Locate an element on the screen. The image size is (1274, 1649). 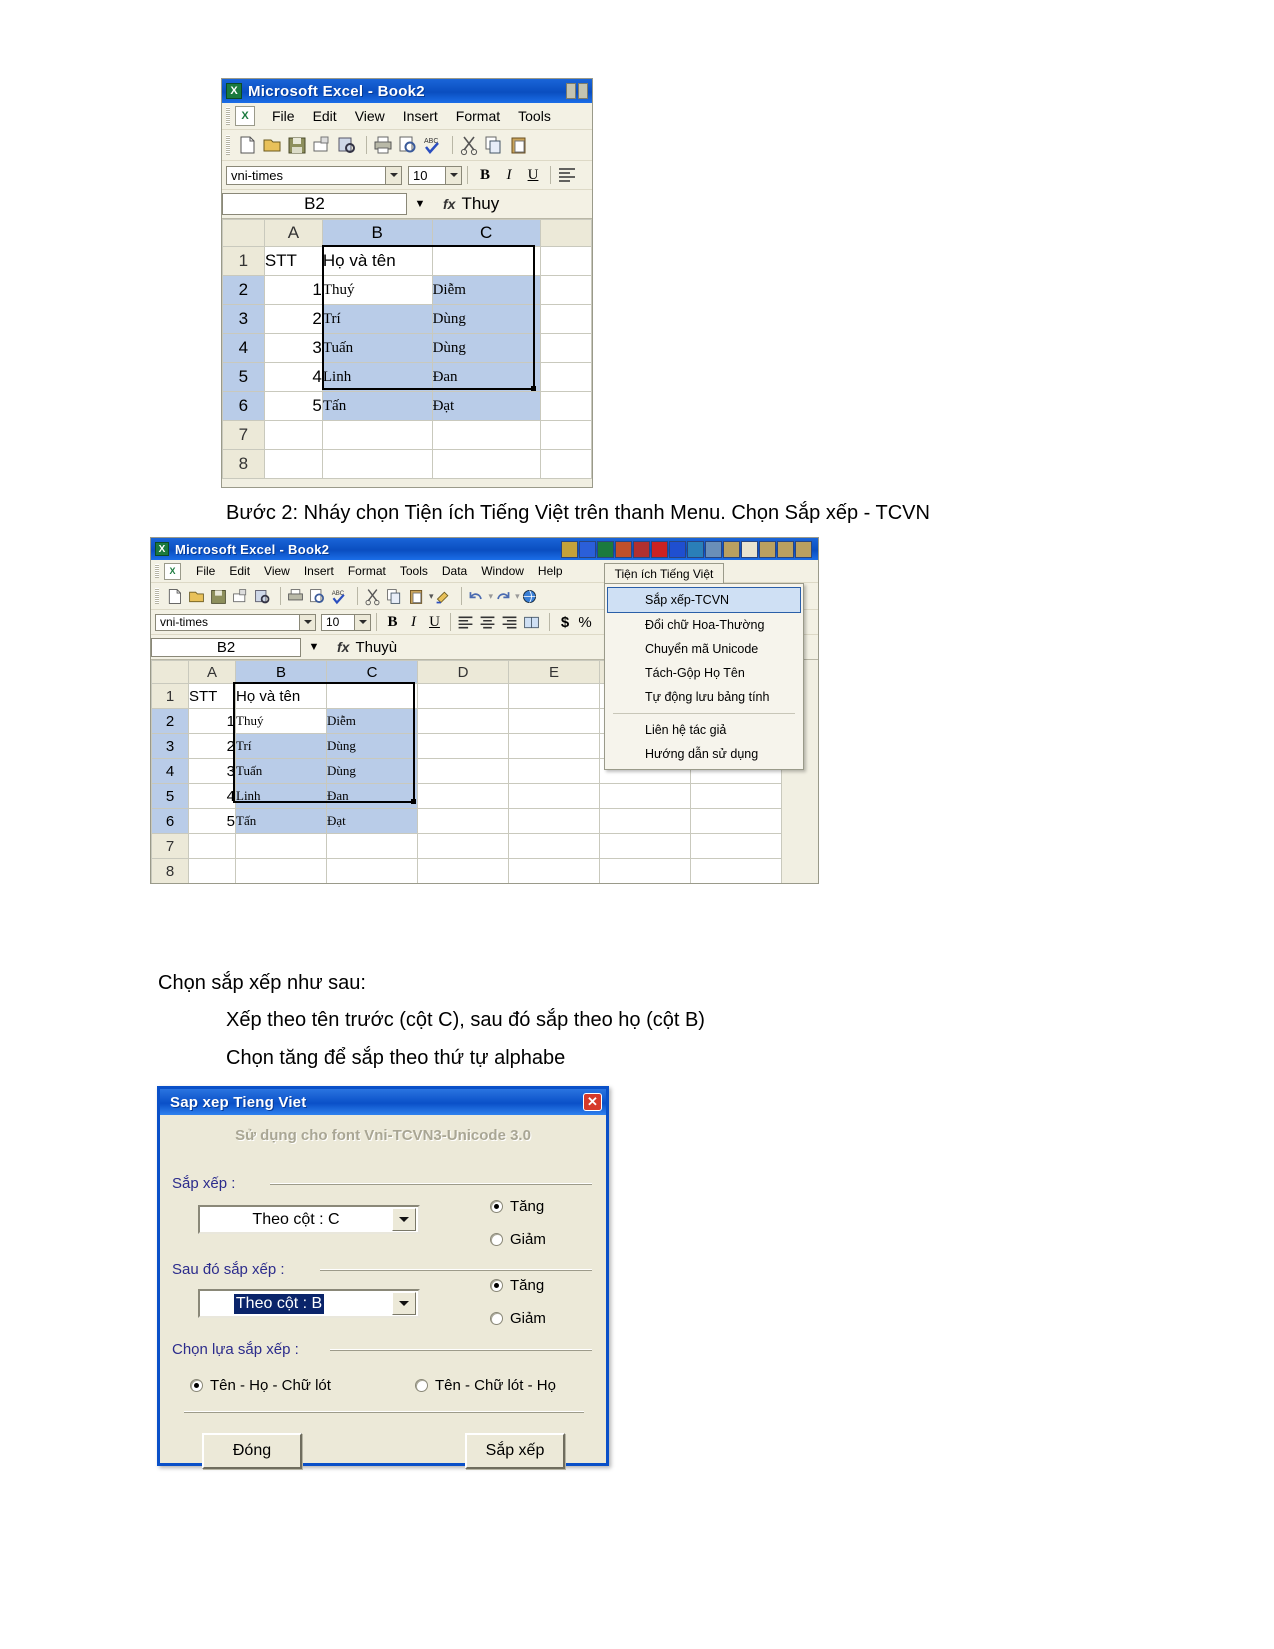
menu-data: Data is located at coordinates (454, 571).